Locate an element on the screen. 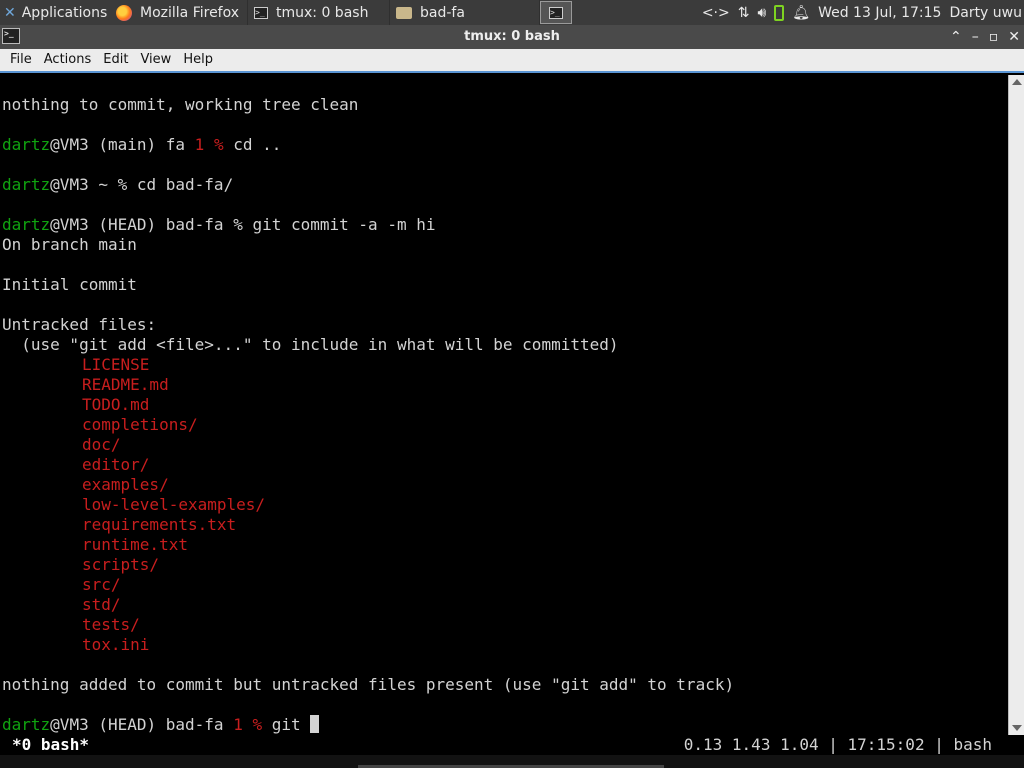  menu-help: Help is located at coordinates (198, 60).